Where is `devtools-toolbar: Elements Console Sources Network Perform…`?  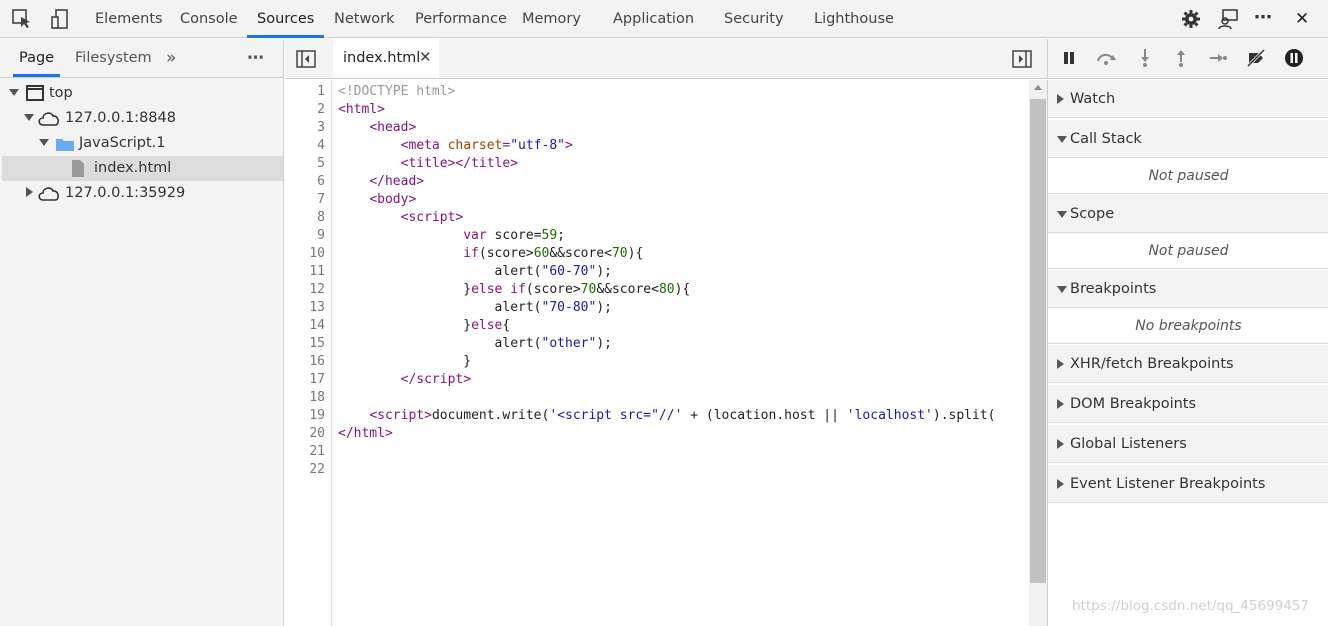
devtools-toolbar: Elements Console Sources Network Perform… is located at coordinates (664, 19).